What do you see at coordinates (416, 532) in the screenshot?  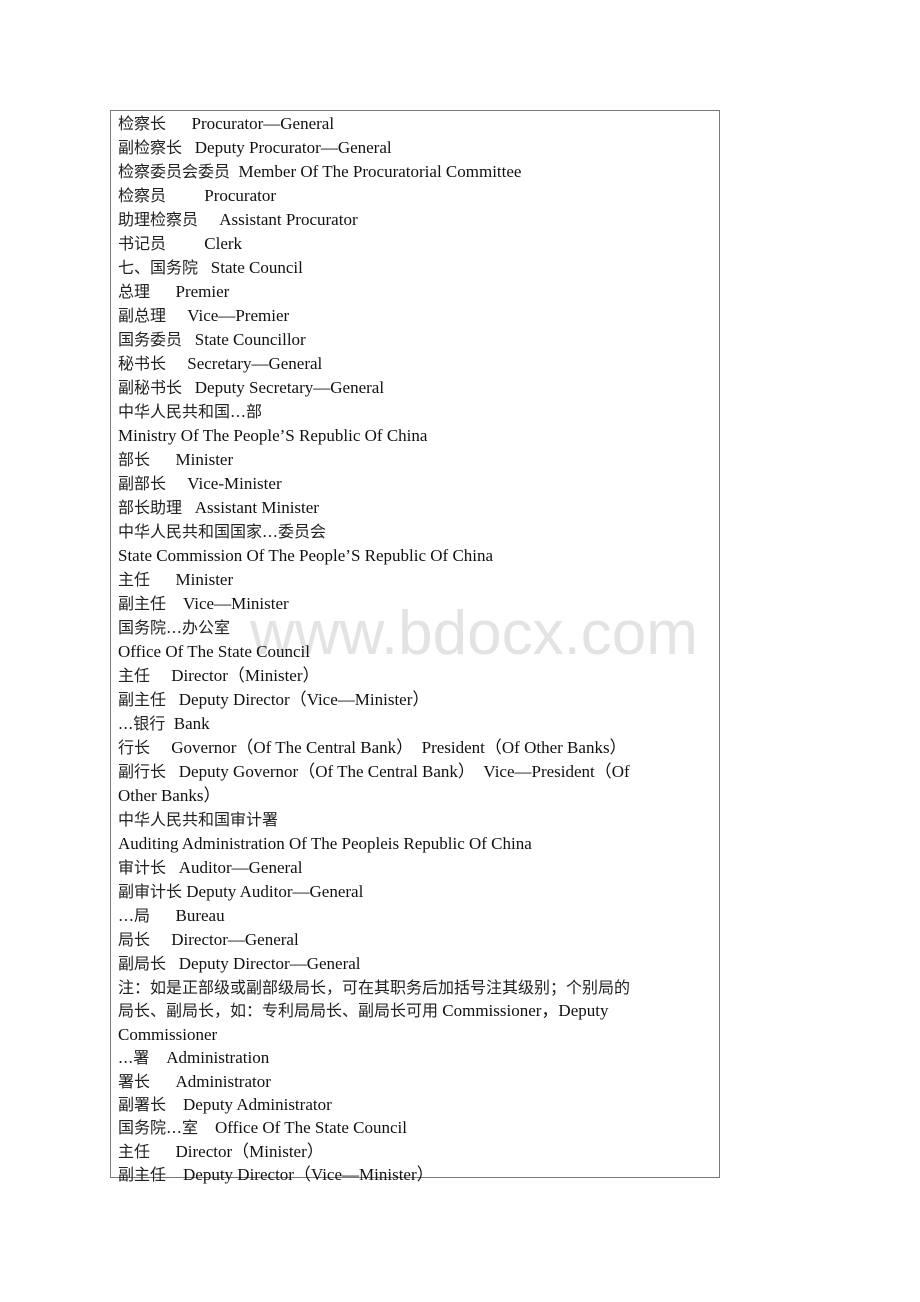 I see `glossary-line: 中华人民共和国国家…委员会` at bounding box center [416, 532].